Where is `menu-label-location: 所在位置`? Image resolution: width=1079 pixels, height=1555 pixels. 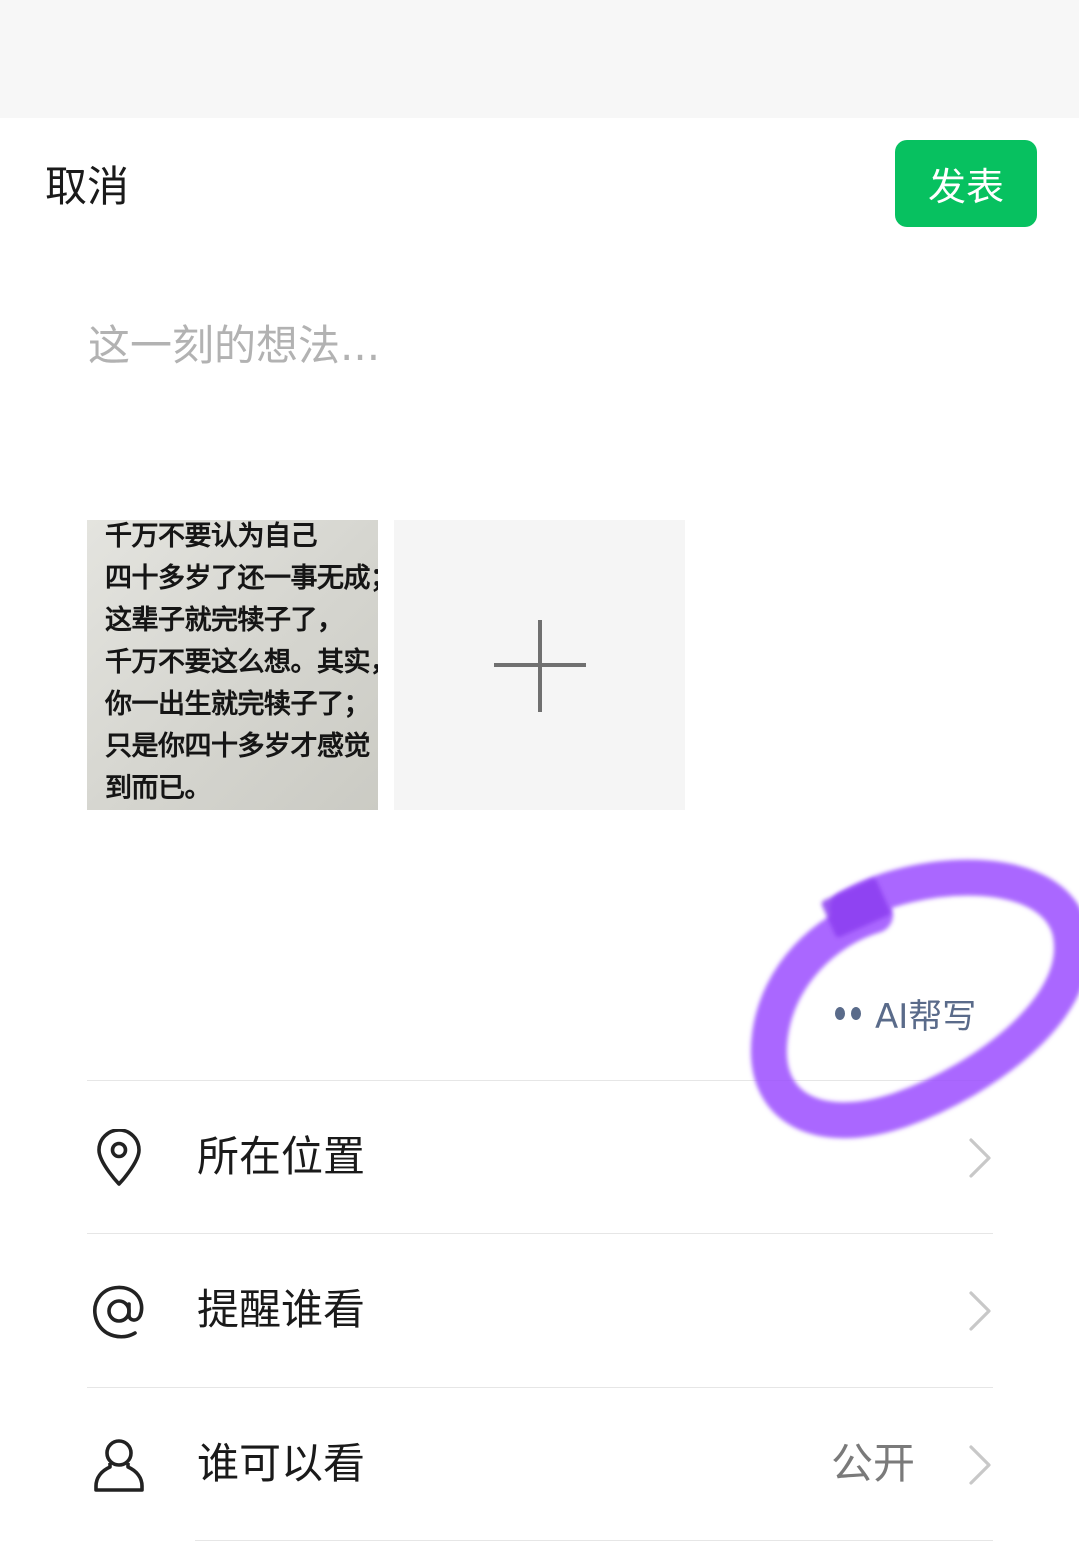 menu-label-location: 所在位置 is located at coordinates (281, 1156).